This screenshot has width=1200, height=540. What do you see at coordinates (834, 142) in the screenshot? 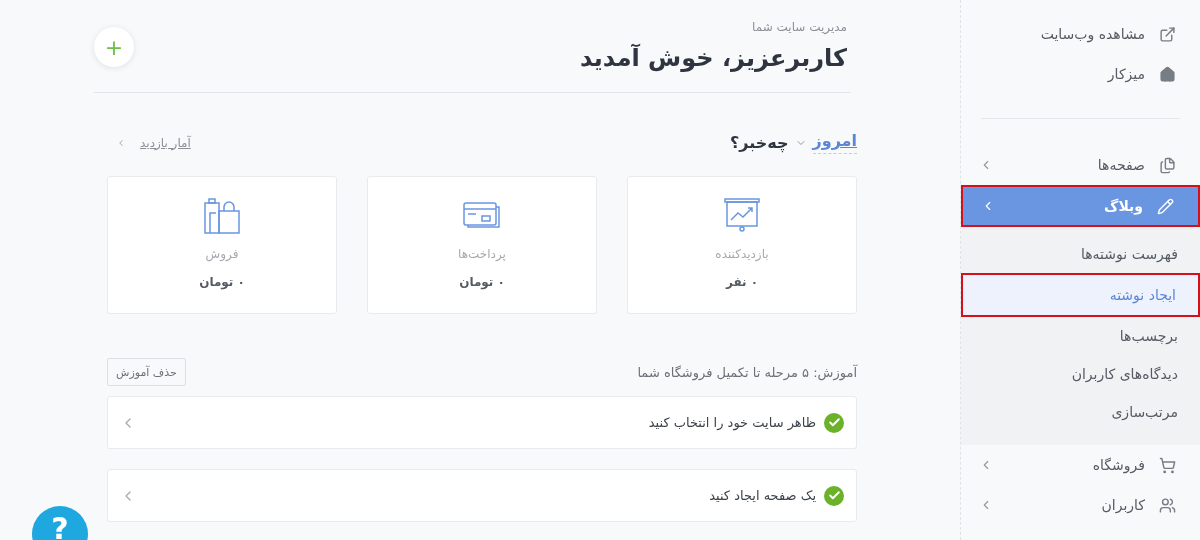
I see `period-dropdown: امروز` at bounding box center [834, 142].